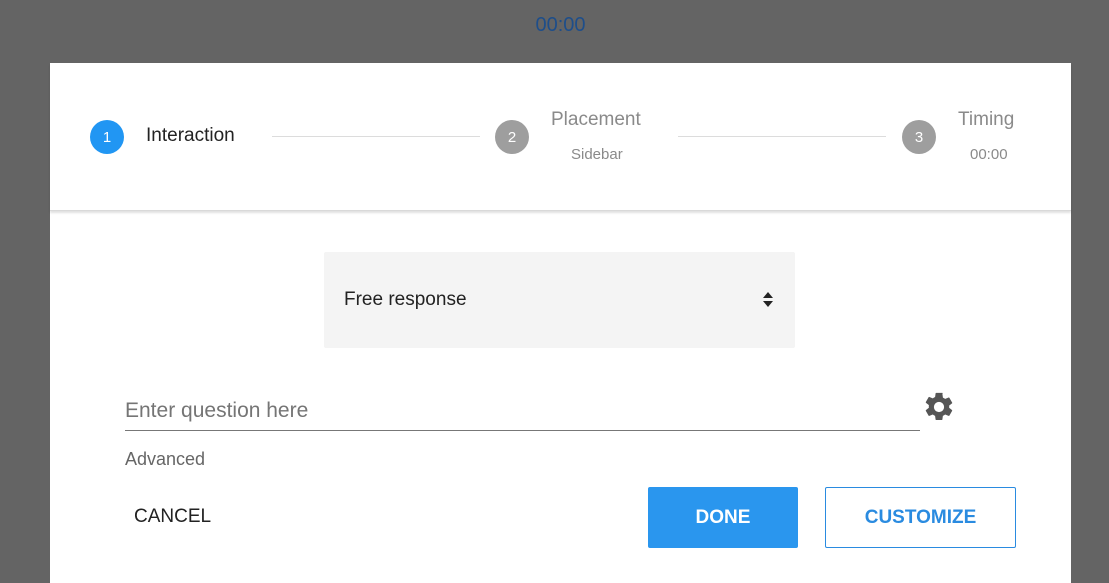 Image resolution: width=1109 pixels, height=583 pixels. I want to click on interaction-type-value: Free response, so click(405, 299).